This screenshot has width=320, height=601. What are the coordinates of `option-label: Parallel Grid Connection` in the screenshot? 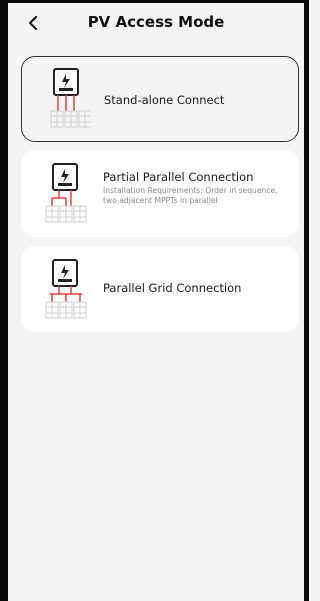 It's located at (172, 288).